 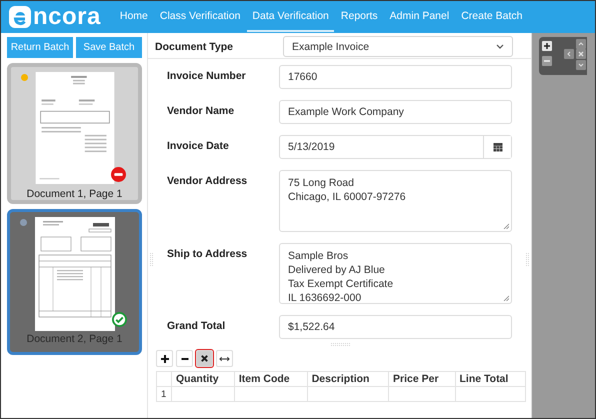 I want to click on nav-link: Admin Panel, so click(x=419, y=17).